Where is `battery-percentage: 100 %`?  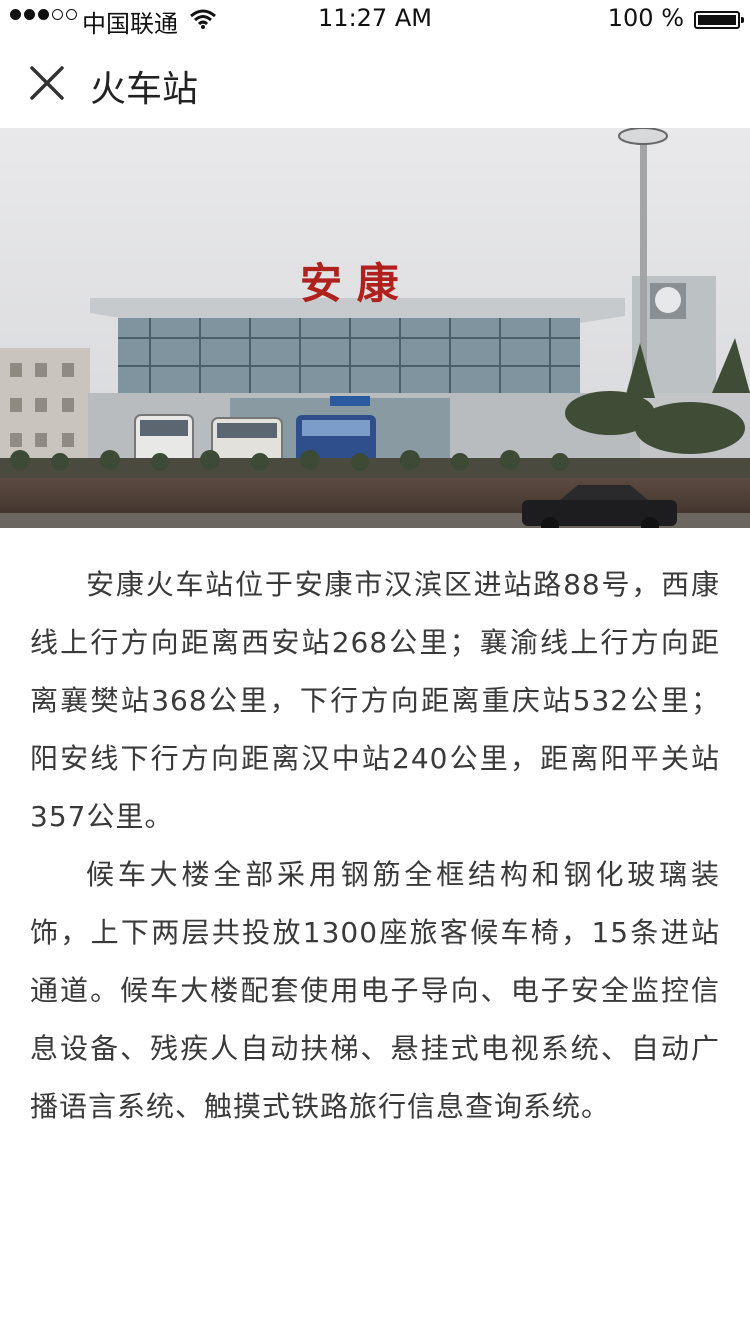 battery-percentage: 100 % is located at coordinates (645, 18).